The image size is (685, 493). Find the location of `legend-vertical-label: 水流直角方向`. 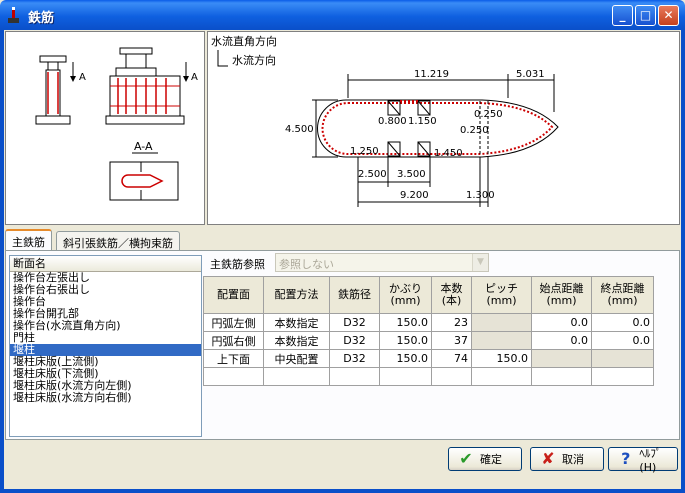

legend-vertical-label: 水流直角方向 is located at coordinates (244, 41).